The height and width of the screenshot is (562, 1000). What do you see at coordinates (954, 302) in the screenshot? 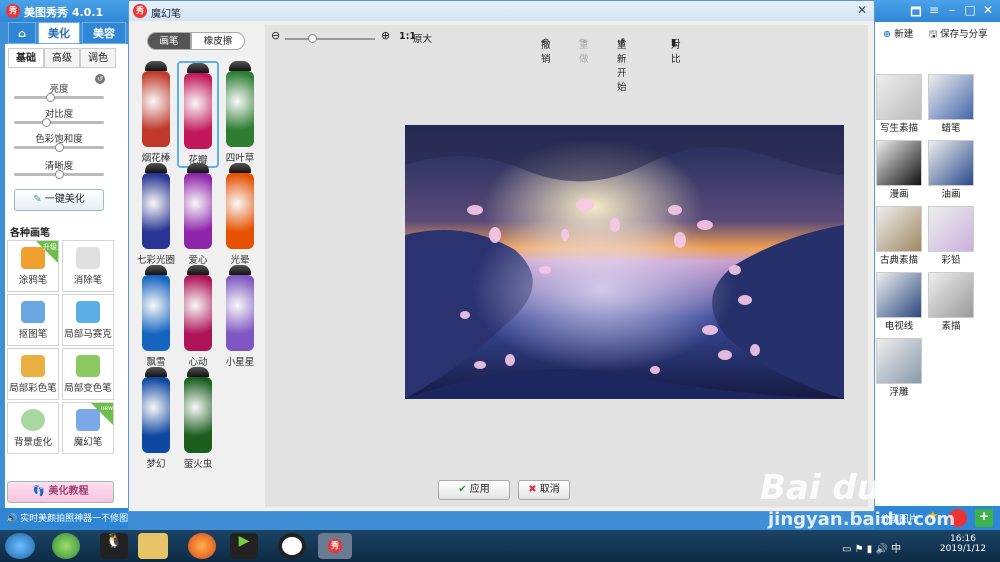
I see `effect-item: 素描` at bounding box center [954, 302].